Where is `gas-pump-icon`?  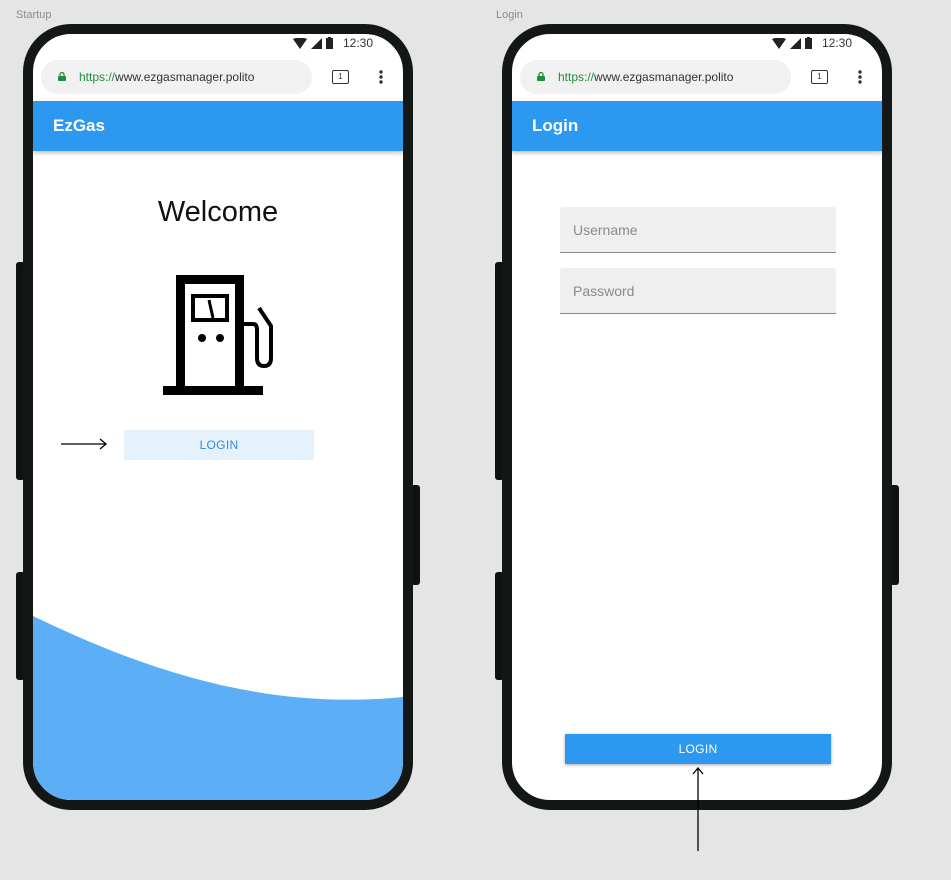
gas-pump-icon is located at coordinates (218, 335).